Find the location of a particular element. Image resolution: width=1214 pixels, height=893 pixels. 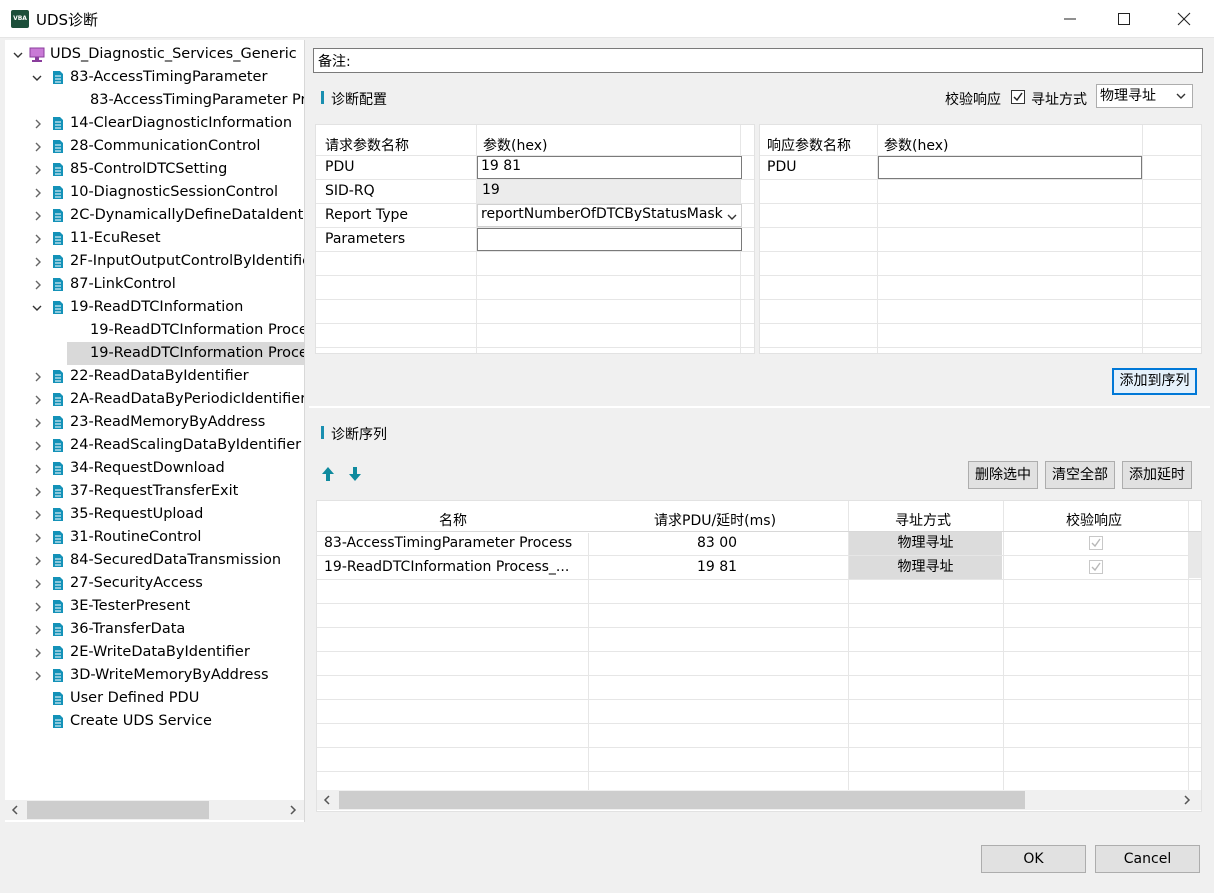

report-type-select: reportNumberOfDTCByStatusMask is located at coordinates (609, 215).